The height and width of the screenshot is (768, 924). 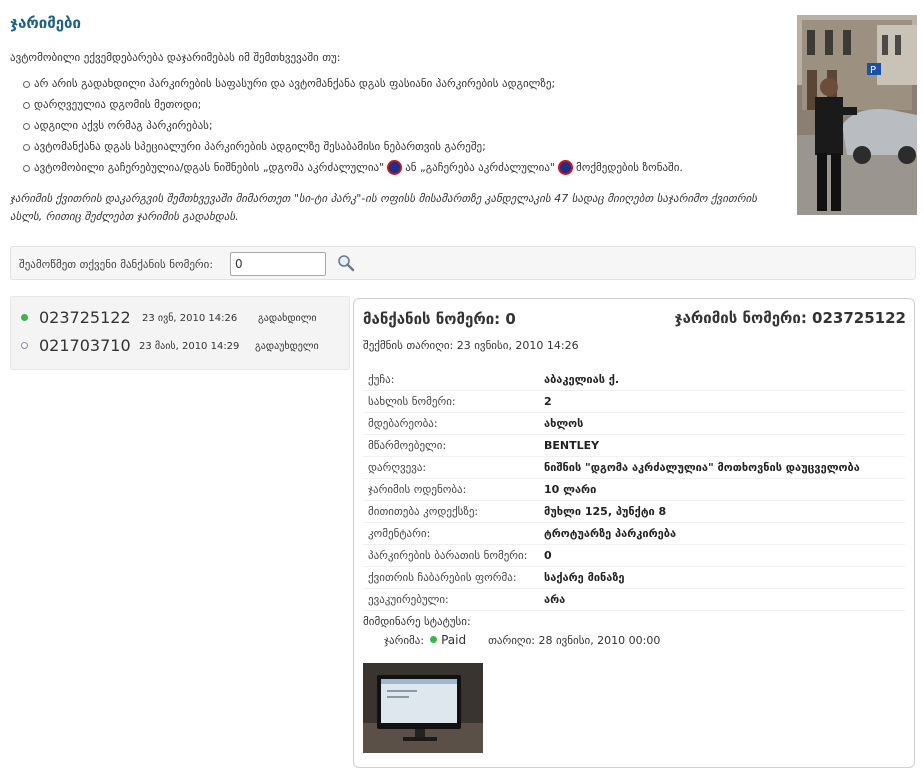 I want to click on table-row: მითითება კოდექსზე: მუხლი 125, პუნქტი 8, so click(x=634, y=511).